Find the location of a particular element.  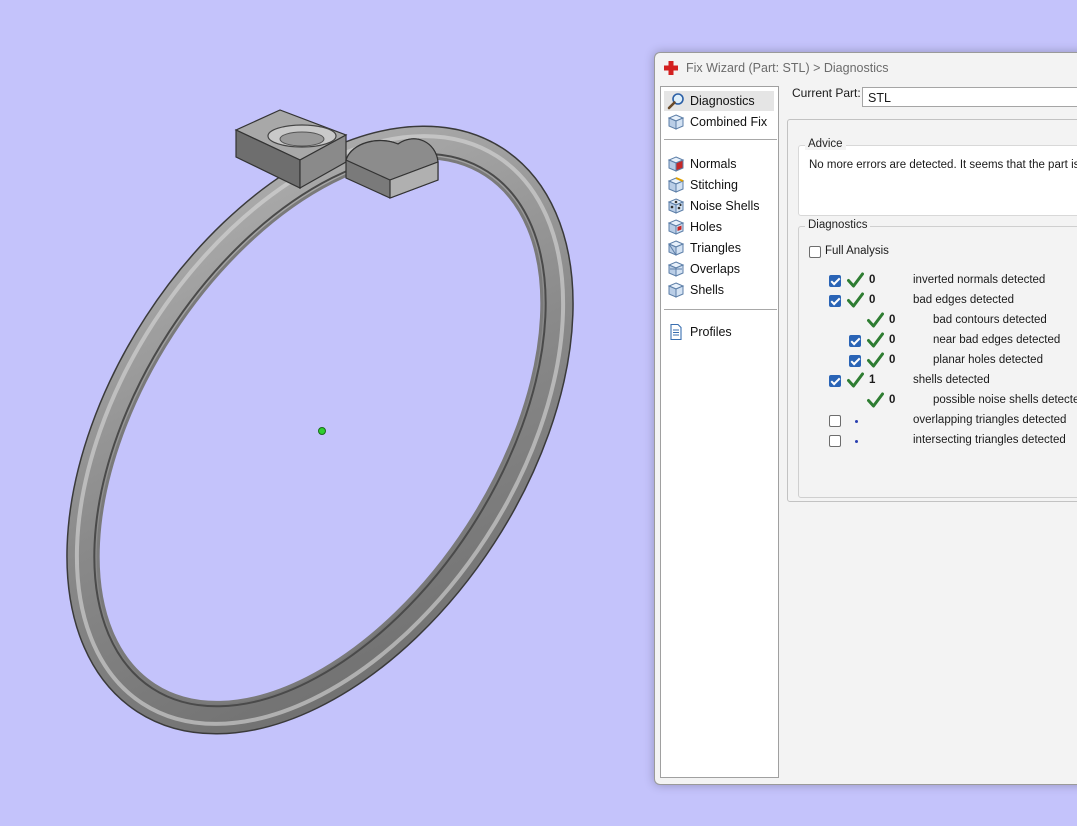

sidebar-item-combined-fix: Combined Fix is located at coordinates (719, 122).